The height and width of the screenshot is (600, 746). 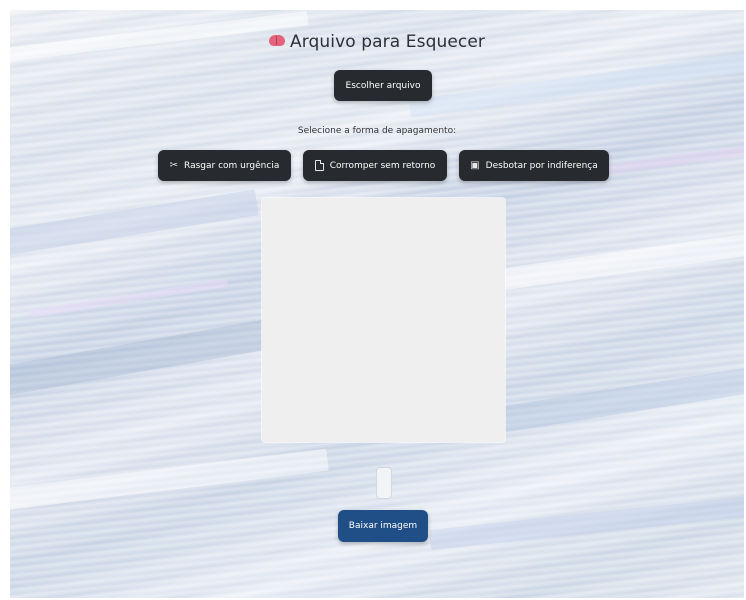 I want to click on corrupt-button: Corromper sem retorno, so click(x=375, y=165).